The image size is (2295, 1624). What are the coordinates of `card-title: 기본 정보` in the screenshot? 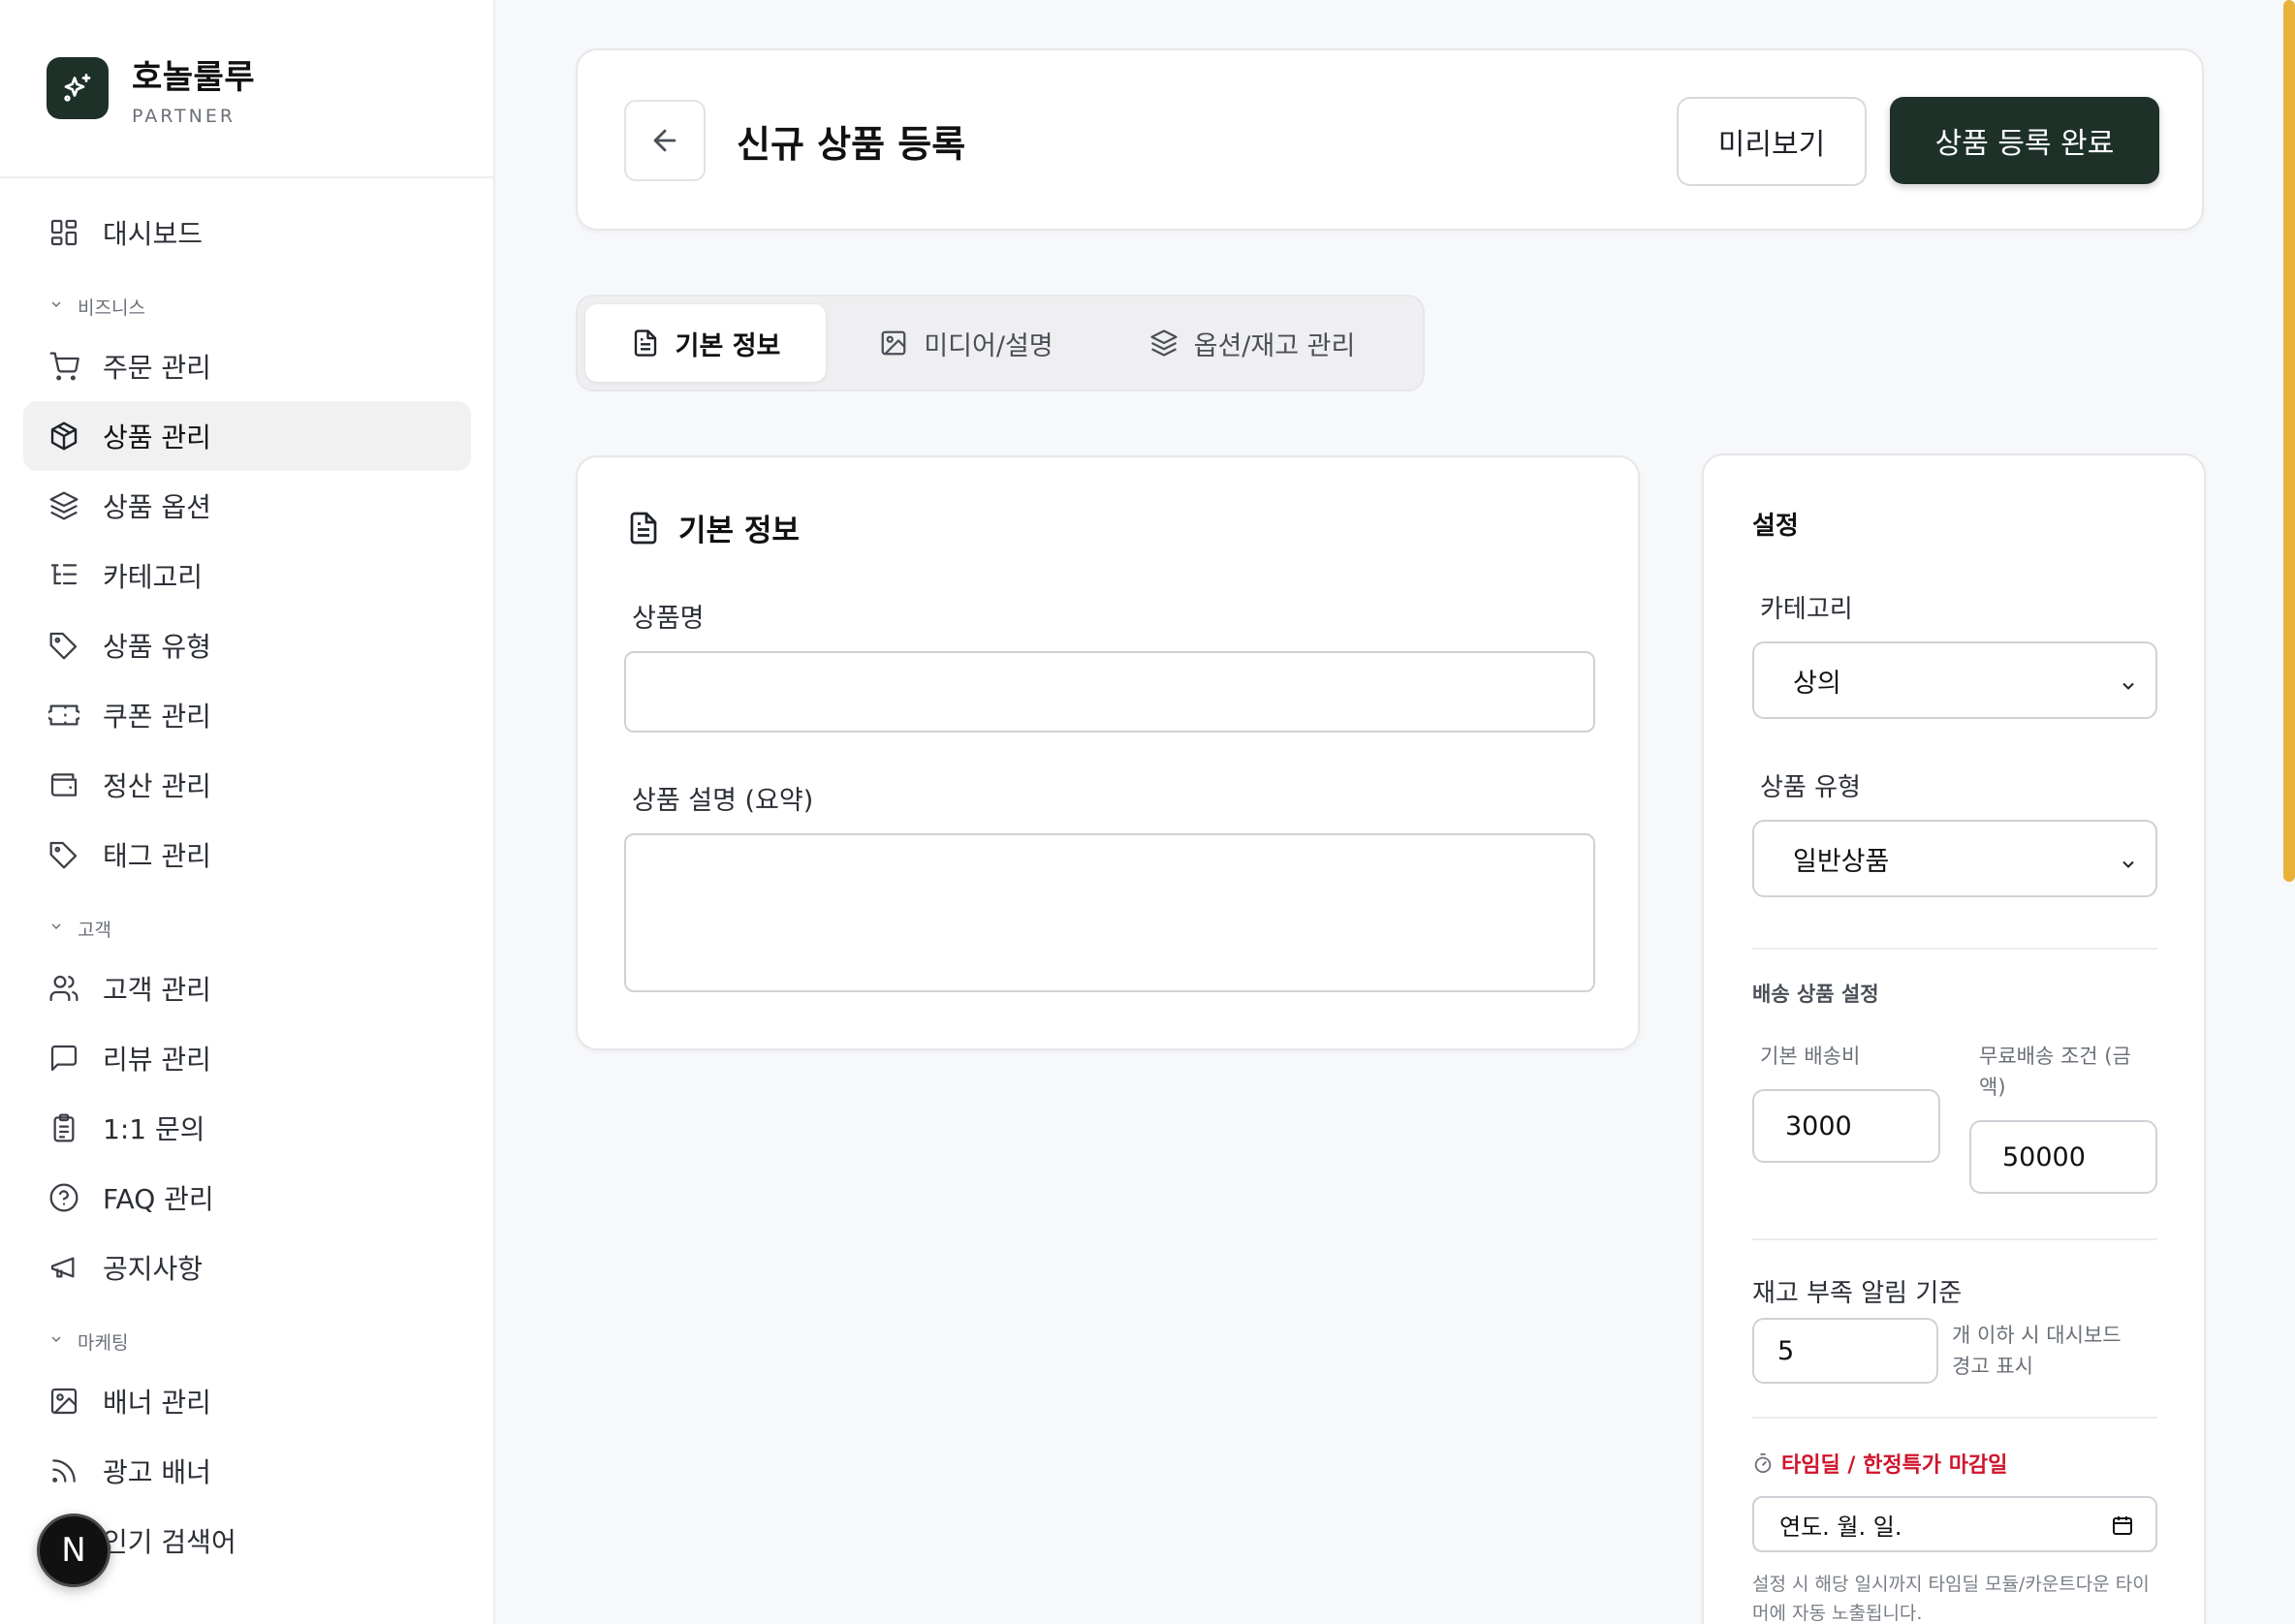 It's located at (739, 531).